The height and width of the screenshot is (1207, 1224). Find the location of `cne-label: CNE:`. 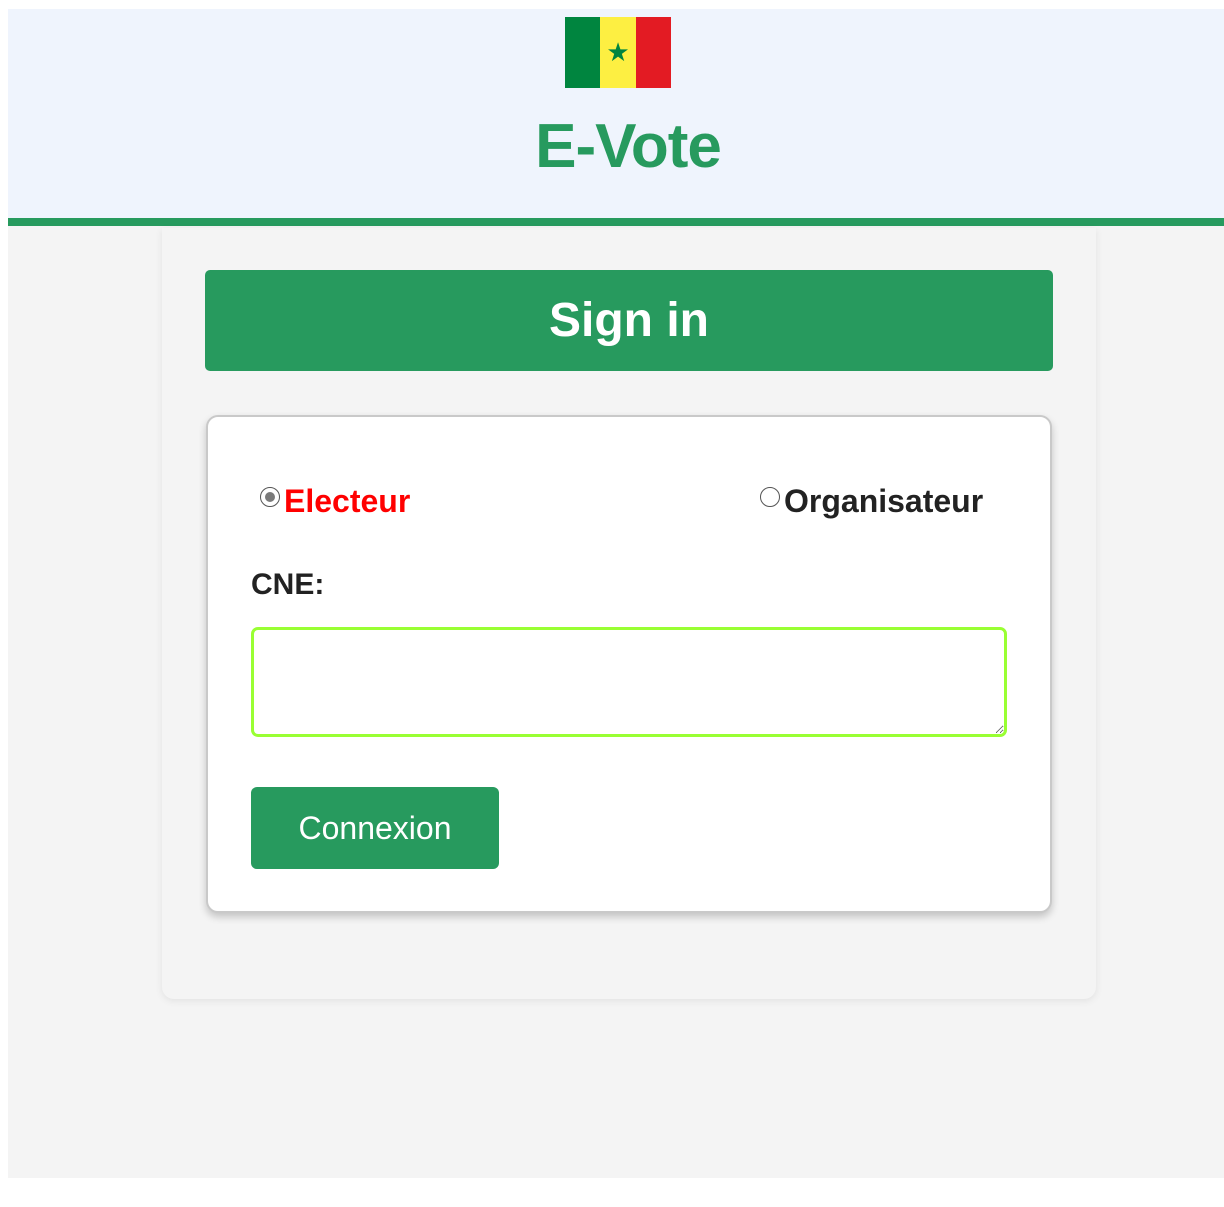

cne-label: CNE: is located at coordinates (288, 584).